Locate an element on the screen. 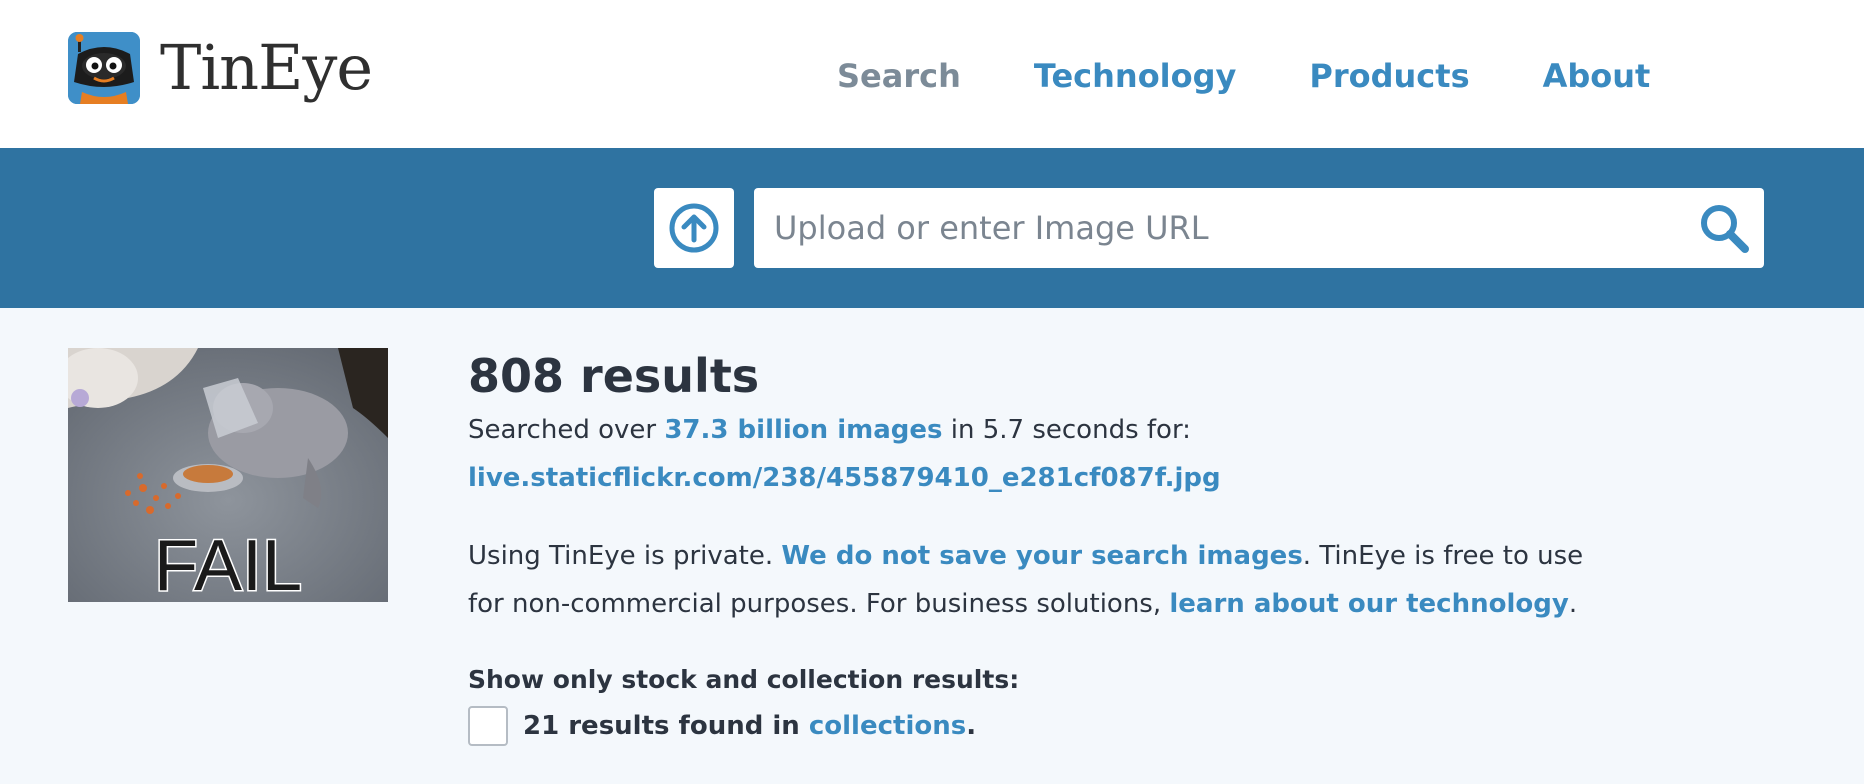 This screenshot has height=784, width=1864. image-url-input is located at coordinates (1234, 228).